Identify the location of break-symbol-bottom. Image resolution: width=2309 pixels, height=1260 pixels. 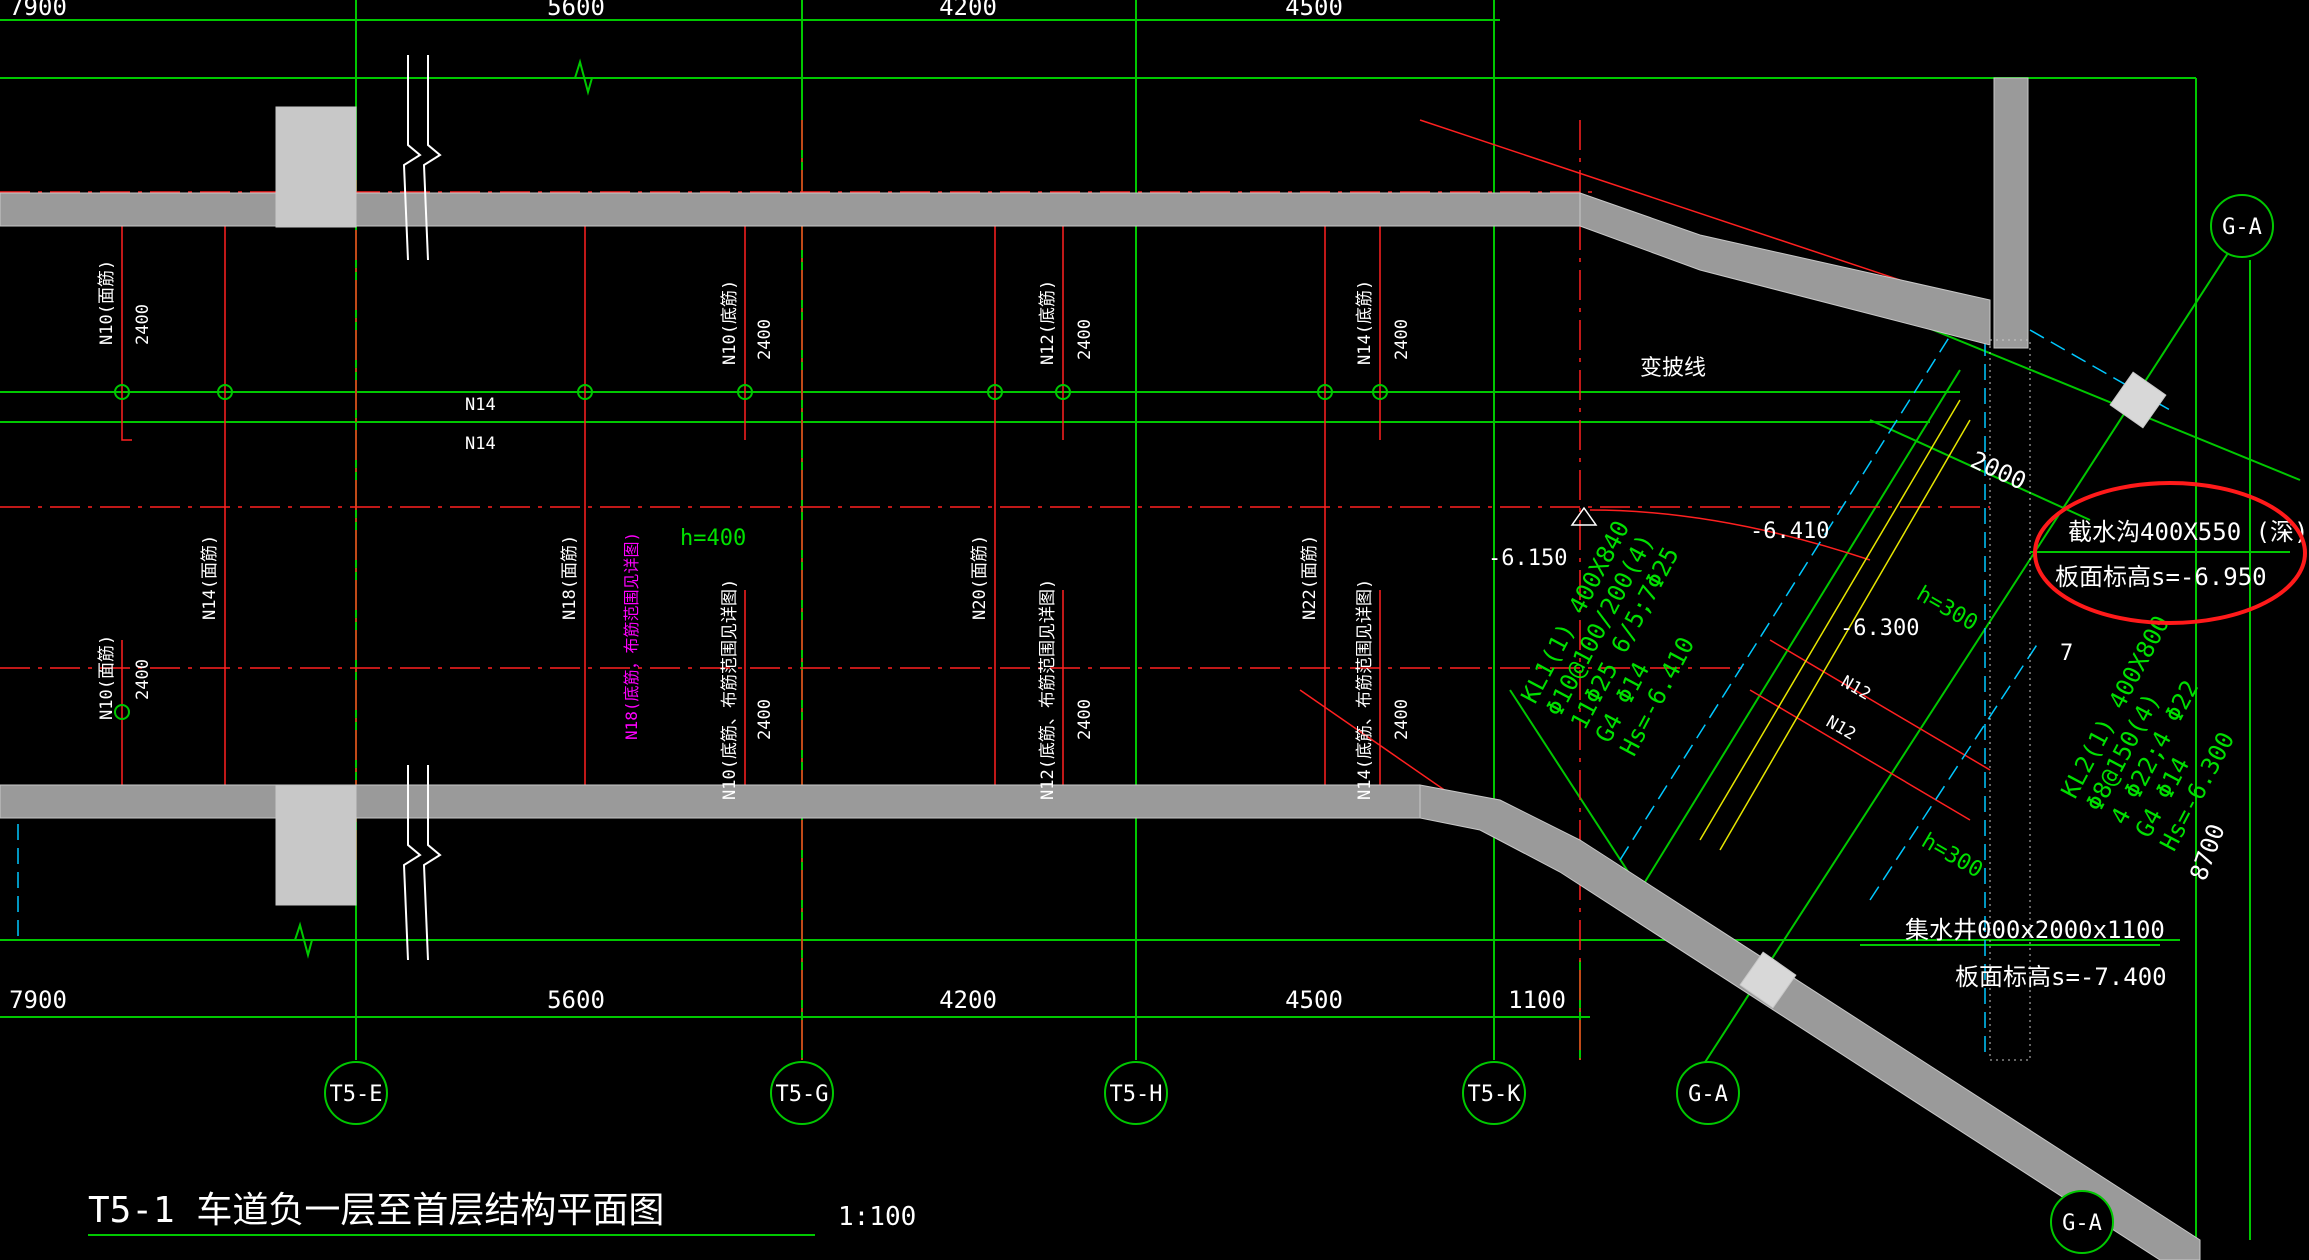
(305, 940).